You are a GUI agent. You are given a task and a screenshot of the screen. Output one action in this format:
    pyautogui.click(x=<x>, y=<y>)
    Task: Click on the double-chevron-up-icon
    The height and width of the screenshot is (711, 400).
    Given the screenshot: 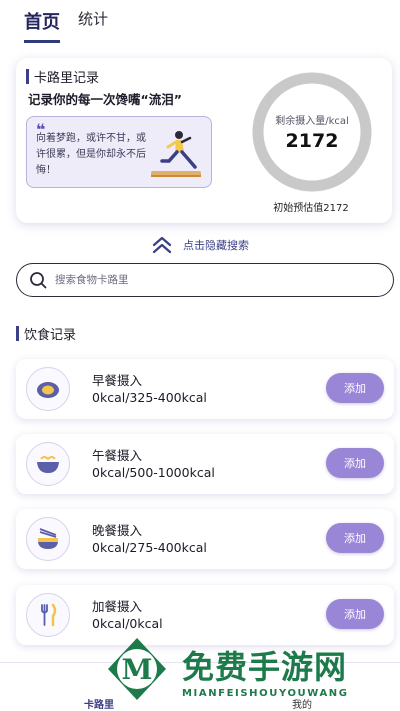 What is the action you would take?
    pyautogui.click(x=162, y=245)
    